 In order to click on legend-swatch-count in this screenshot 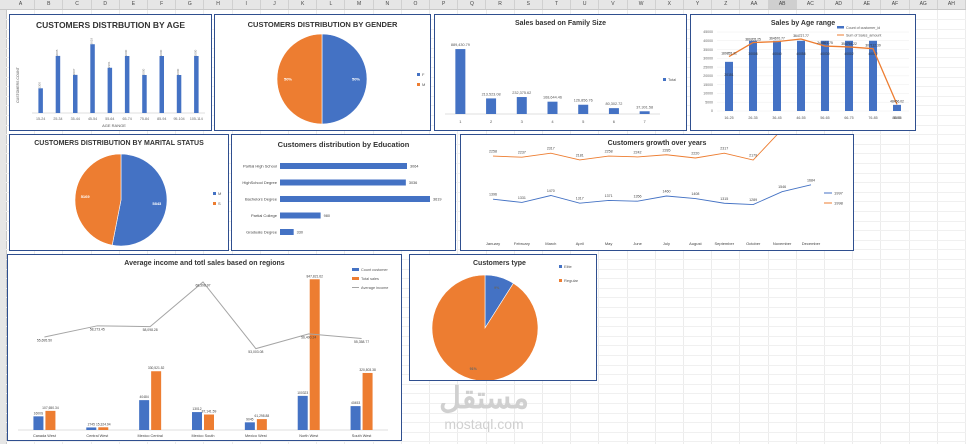, I will do `click(355, 269)`.